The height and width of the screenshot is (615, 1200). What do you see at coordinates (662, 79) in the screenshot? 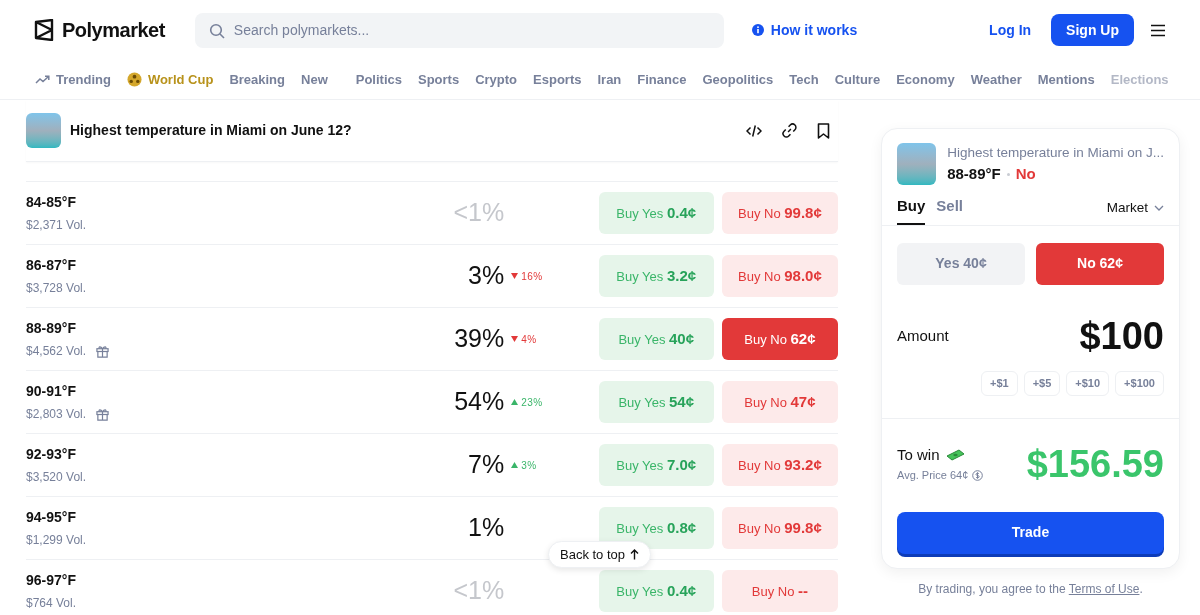
I see `nav-link: Finance` at bounding box center [662, 79].